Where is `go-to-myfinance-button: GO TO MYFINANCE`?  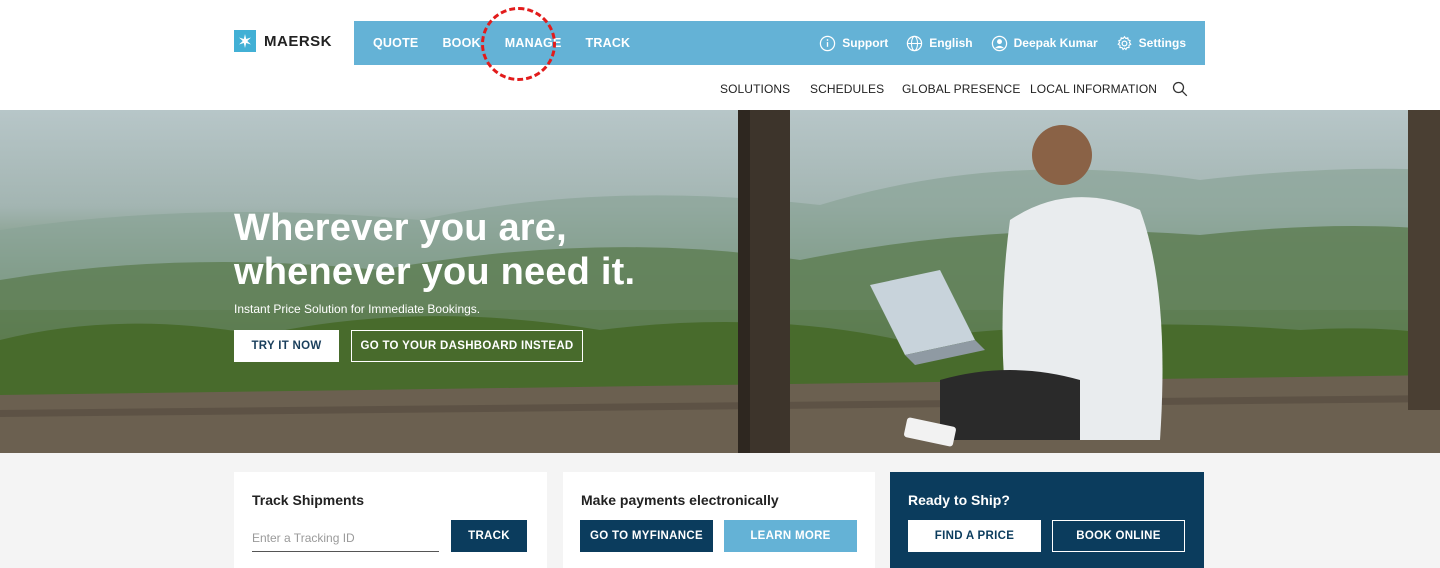
go-to-myfinance-button: GO TO MYFINANCE is located at coordinates (646, 536).